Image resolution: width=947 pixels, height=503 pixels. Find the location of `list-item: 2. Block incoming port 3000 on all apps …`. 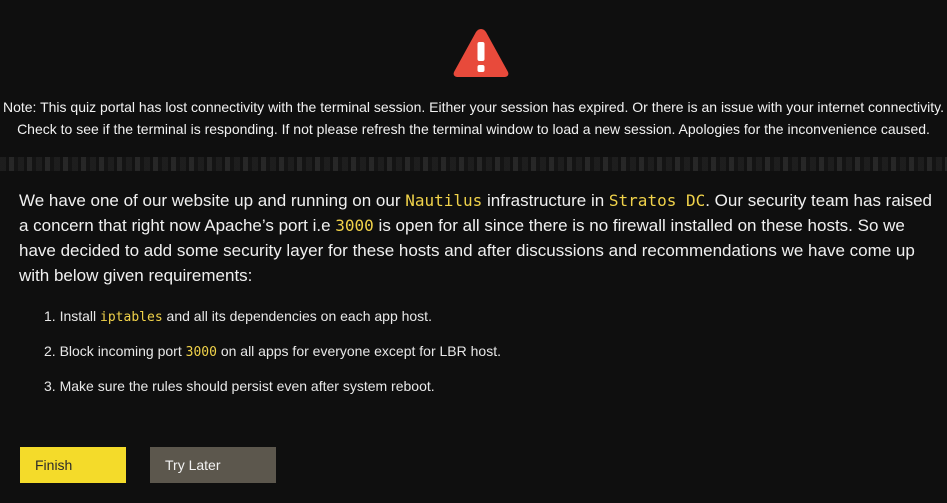

list-item: 2. Block incoming port 3000 on all apps … is located at coordinates (272, 356).